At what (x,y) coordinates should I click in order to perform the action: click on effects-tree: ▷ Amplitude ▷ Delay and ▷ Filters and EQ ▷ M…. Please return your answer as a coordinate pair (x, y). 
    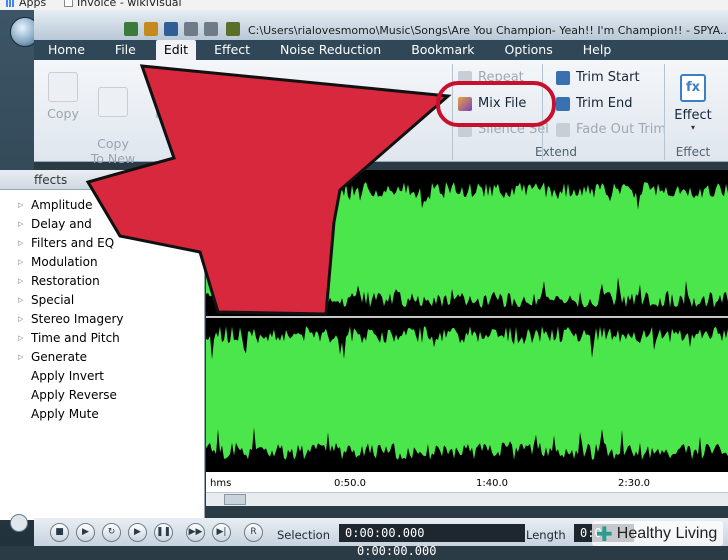
    Looking at the image, I should click on (102, 310).